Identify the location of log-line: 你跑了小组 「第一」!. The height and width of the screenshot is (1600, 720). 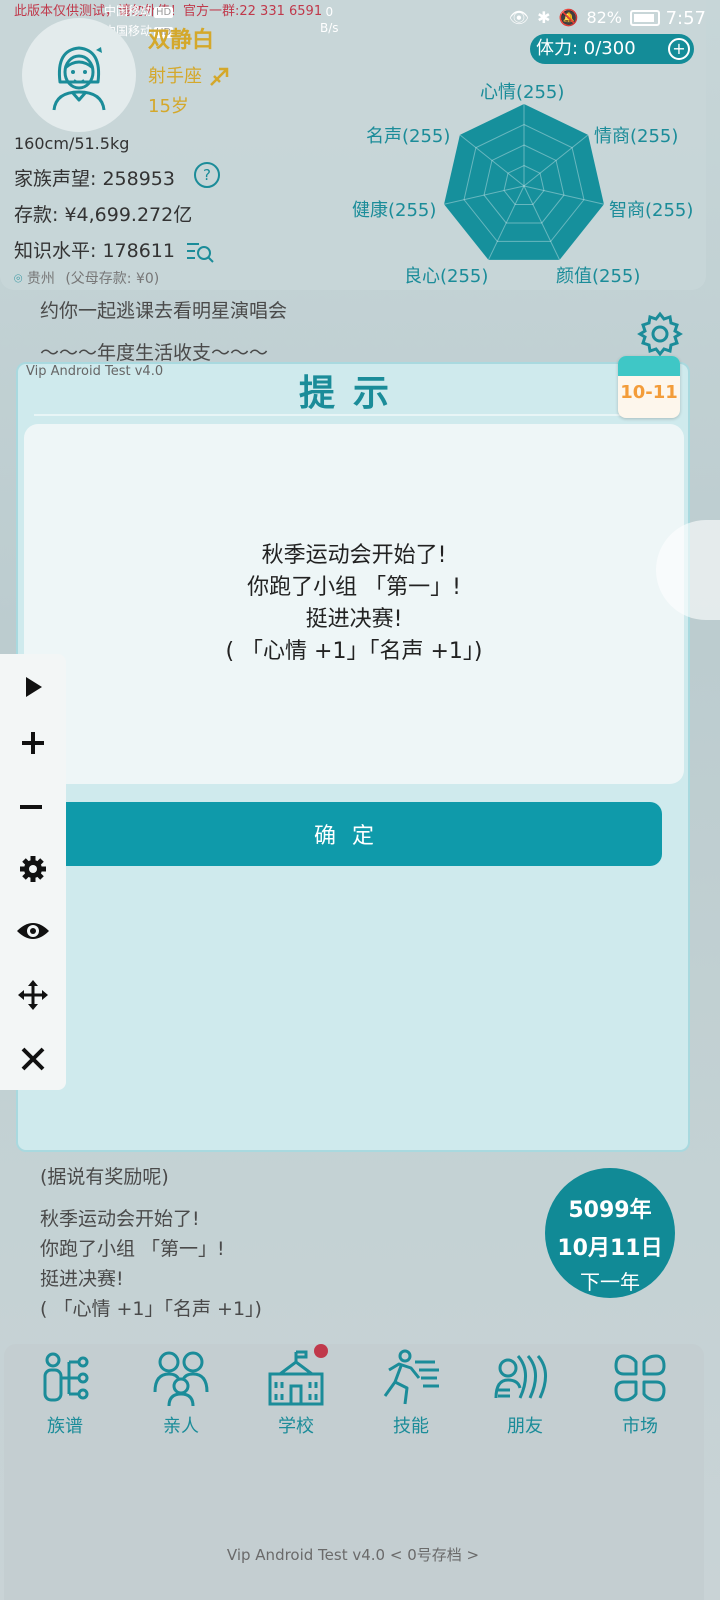
(132, 1249).